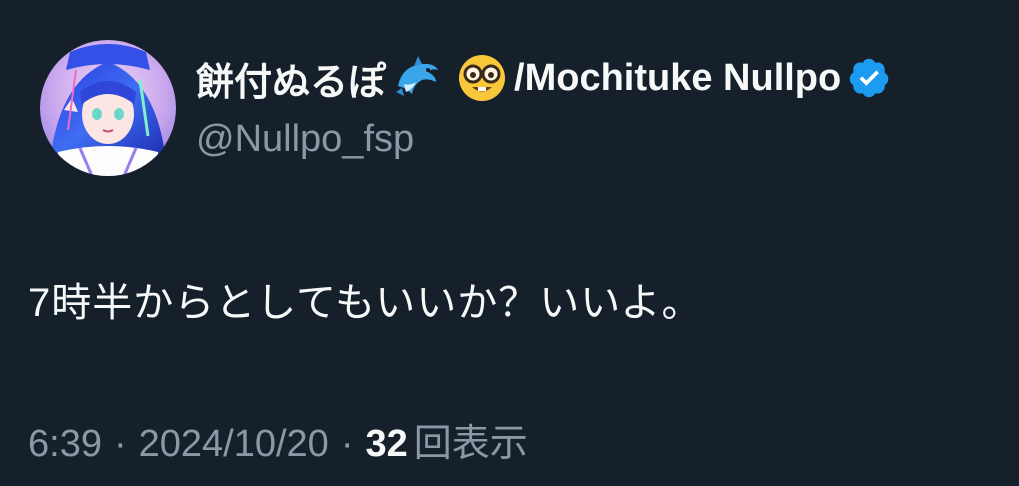  Describe the element at coordinates (482, 78) in the screenshot. I see `nerd-face-icon` at that location.